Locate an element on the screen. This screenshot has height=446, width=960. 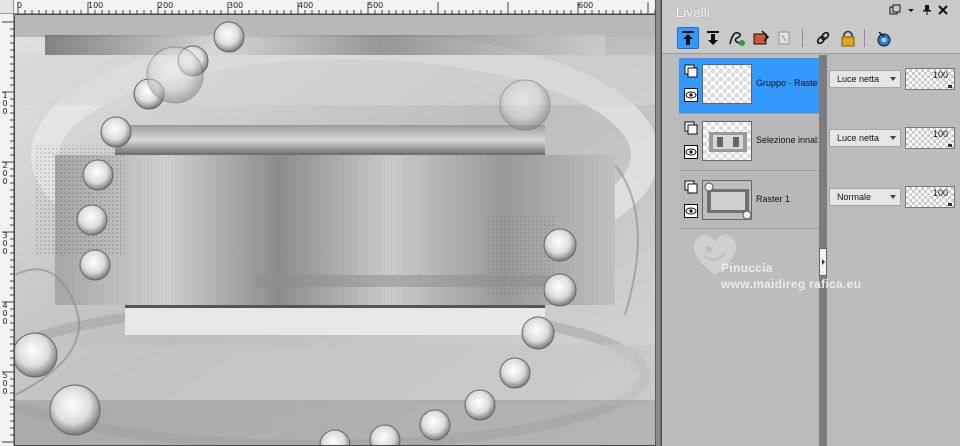
ruler-label: 400 is located at coordinates (306, 5).